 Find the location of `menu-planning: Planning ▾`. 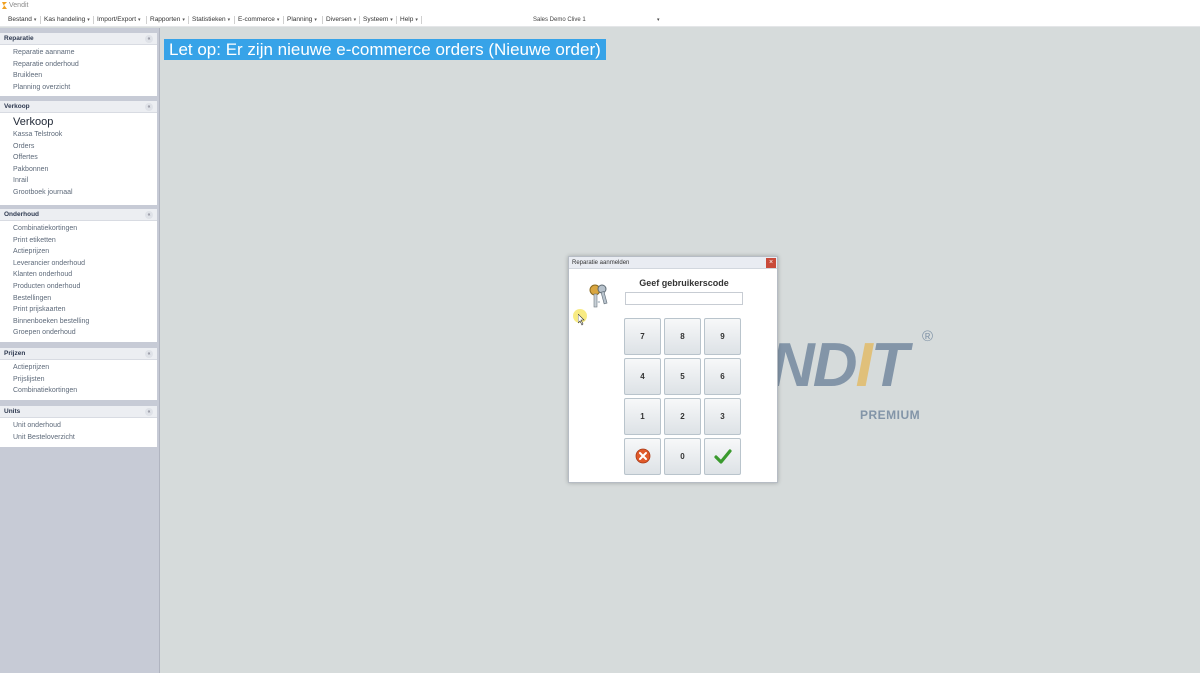

menu-planning: Planning ▾ is located at coordinates (302, 20).